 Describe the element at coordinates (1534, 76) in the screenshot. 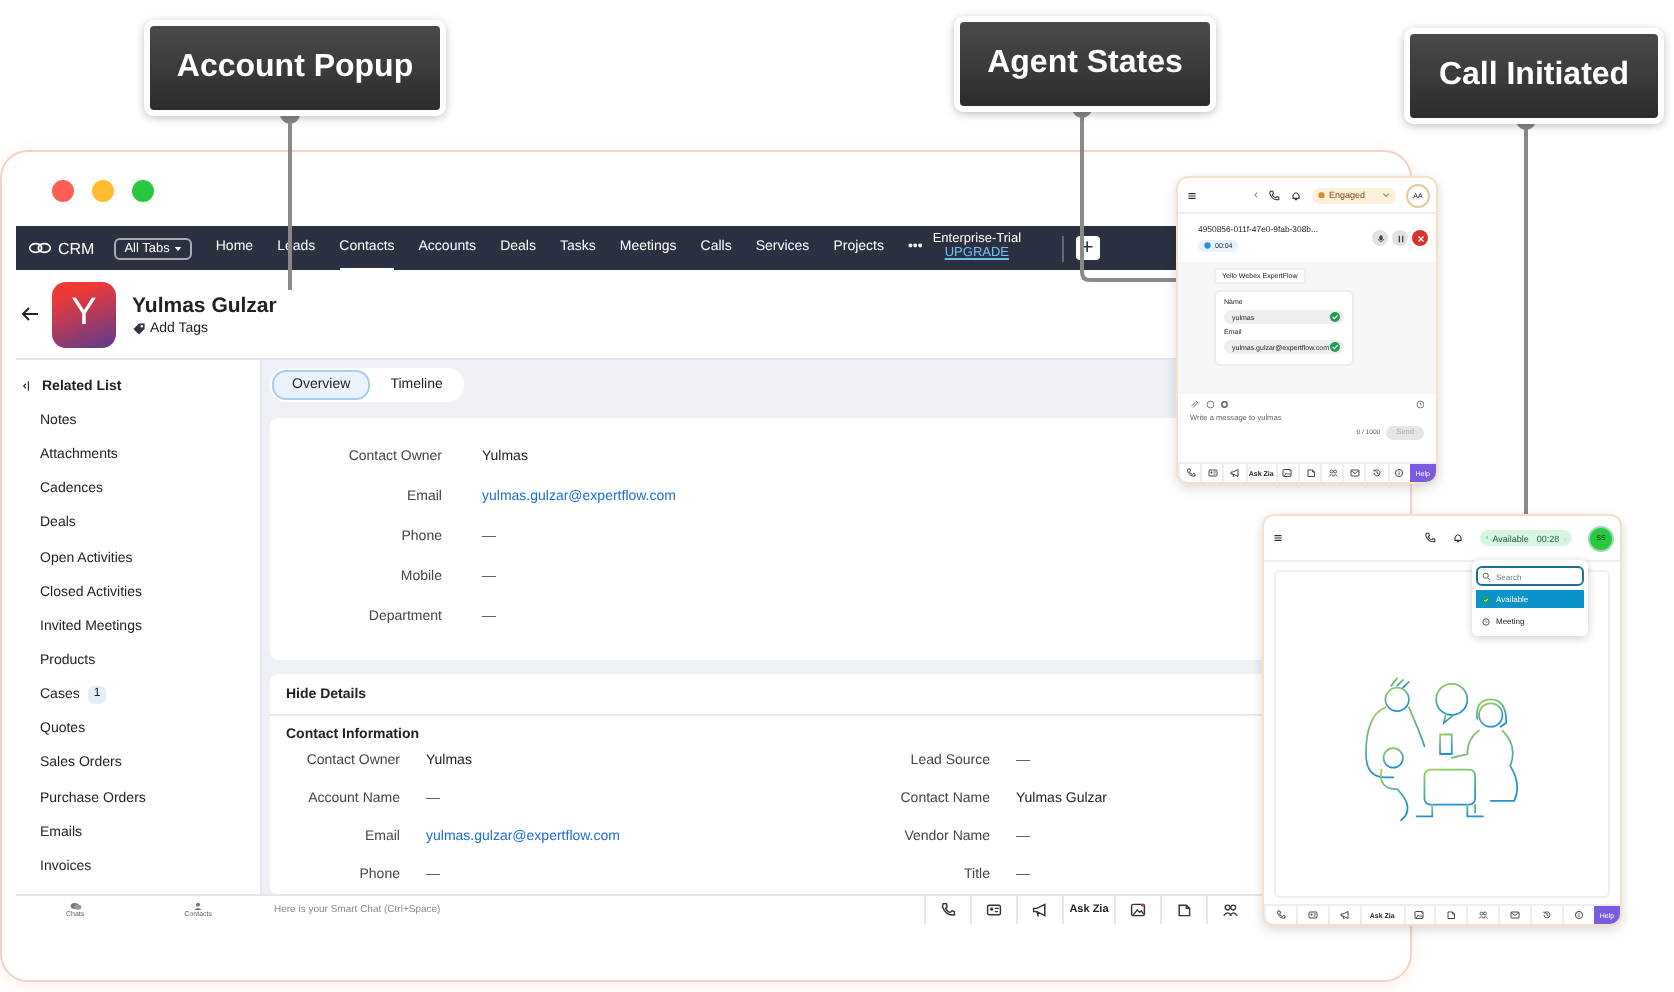

I see `callout-label: Call Initiated` at that location.